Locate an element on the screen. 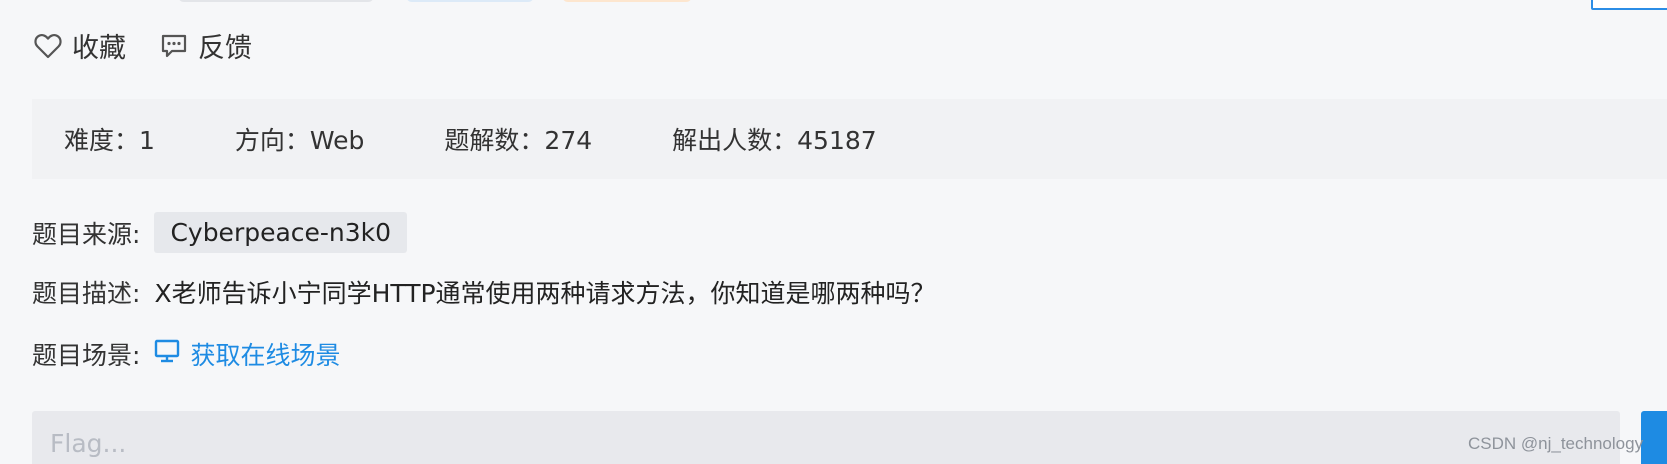 The height and width of the screenshot is (464, 1667). solves-stat: 题解数：274 is located at coordinates (518, 140).